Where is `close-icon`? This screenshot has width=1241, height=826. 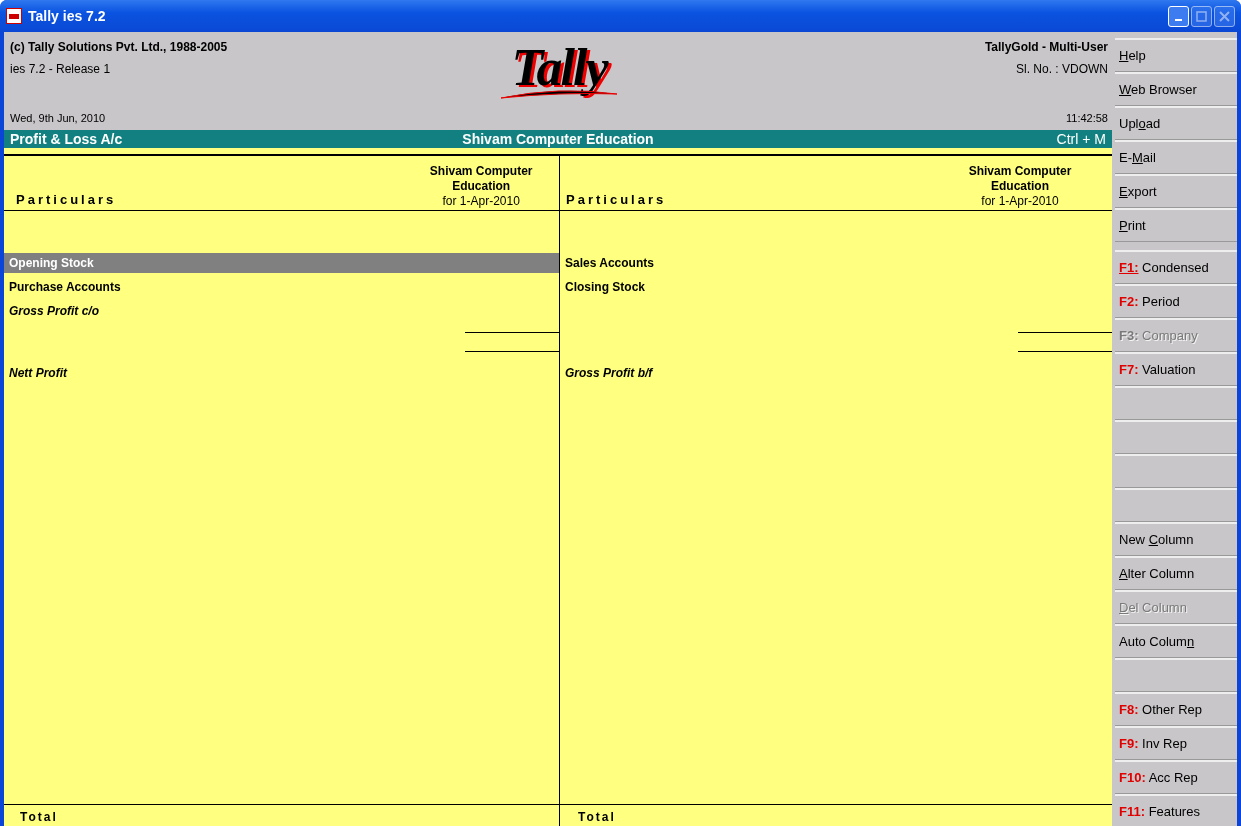
close-icon is located at coordinates (1224, 16).